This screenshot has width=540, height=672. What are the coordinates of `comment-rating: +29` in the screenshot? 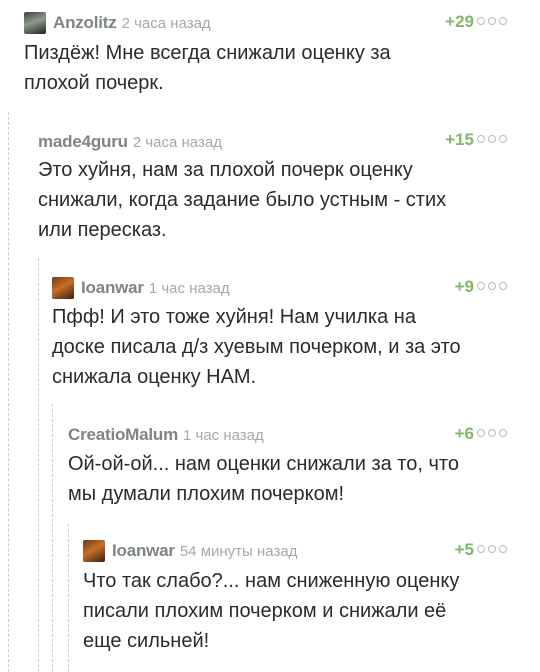 It's located at (459, 21).